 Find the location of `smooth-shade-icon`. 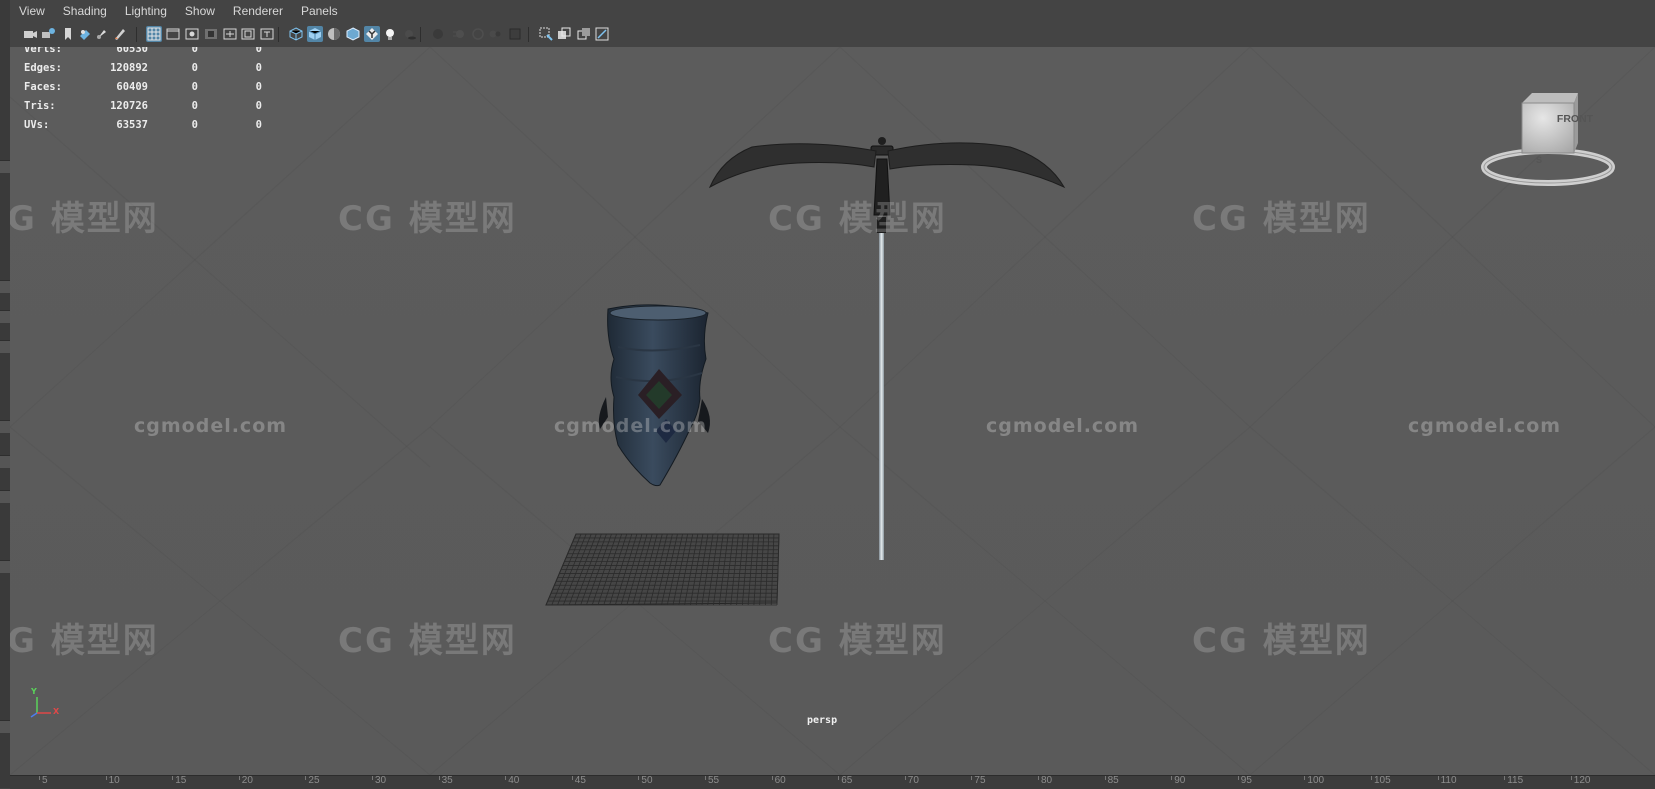

smooth-shade-icon is located at coordinates (315, 34).